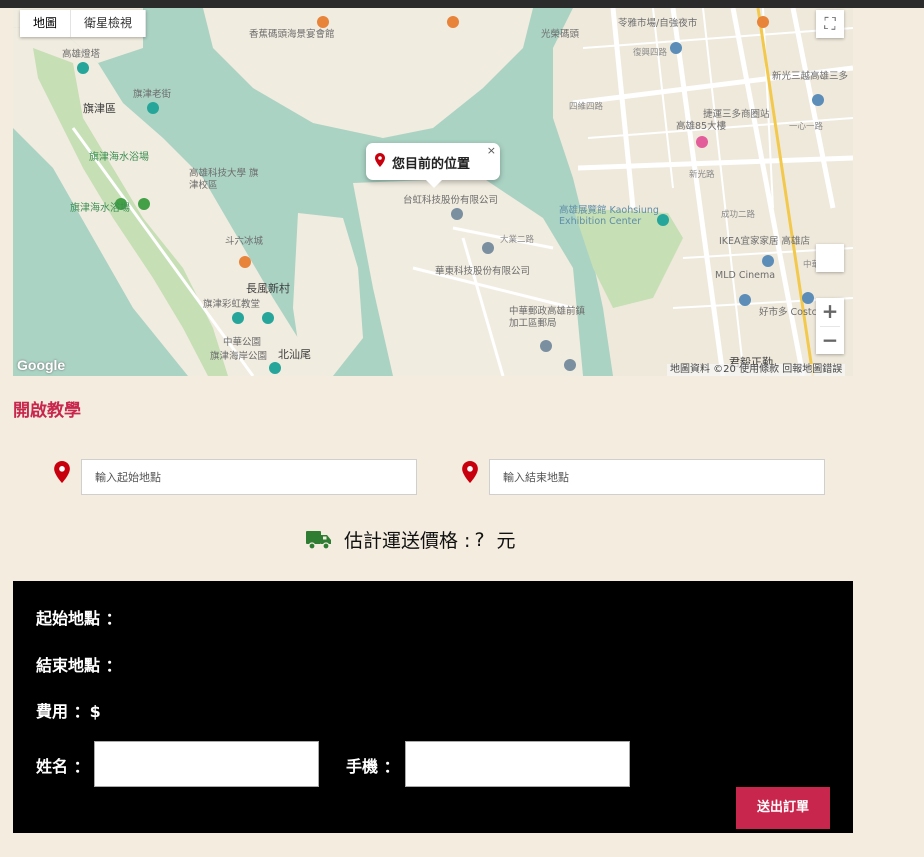 This screenshot has height=857, width=924. I want to click on location-pin-icon, so click(380, 160).